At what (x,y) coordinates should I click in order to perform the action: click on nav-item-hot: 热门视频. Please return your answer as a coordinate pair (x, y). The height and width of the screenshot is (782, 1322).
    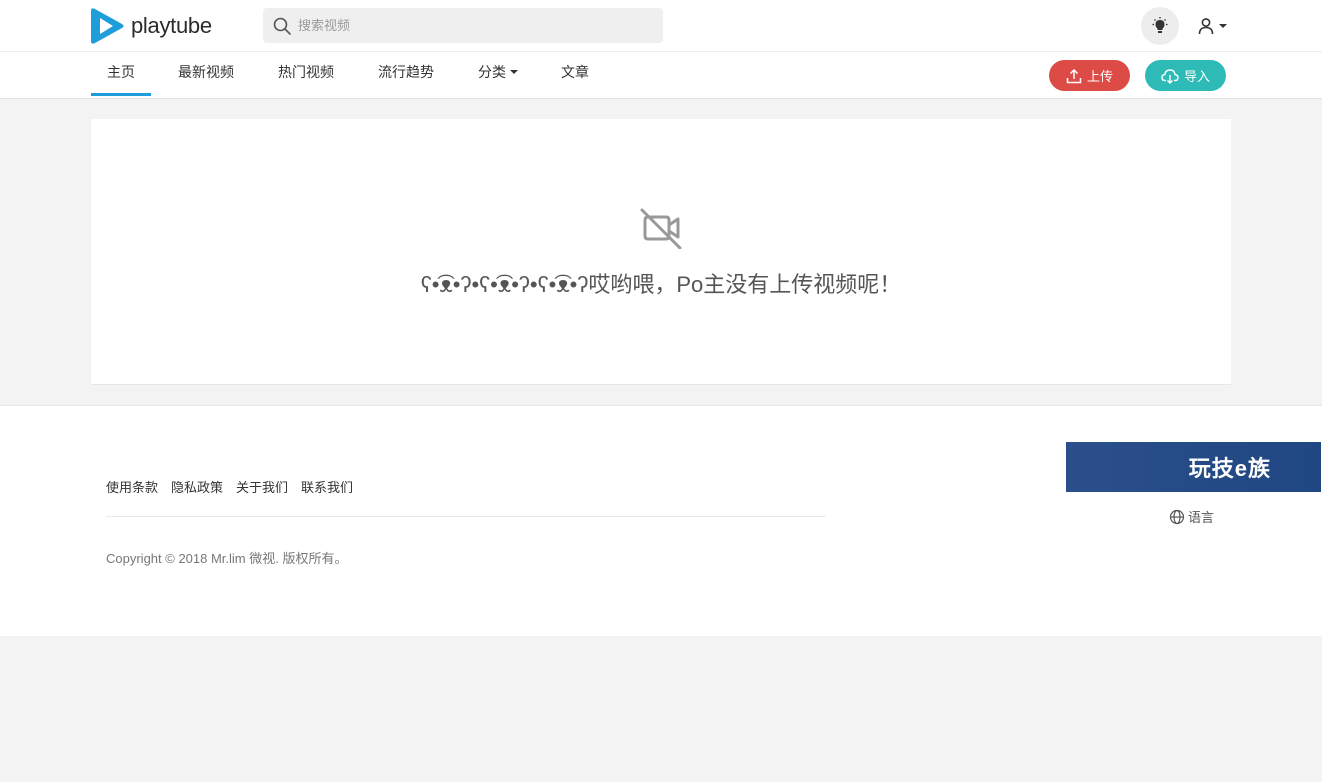
    Looking at the image, I should click on (306, 74).